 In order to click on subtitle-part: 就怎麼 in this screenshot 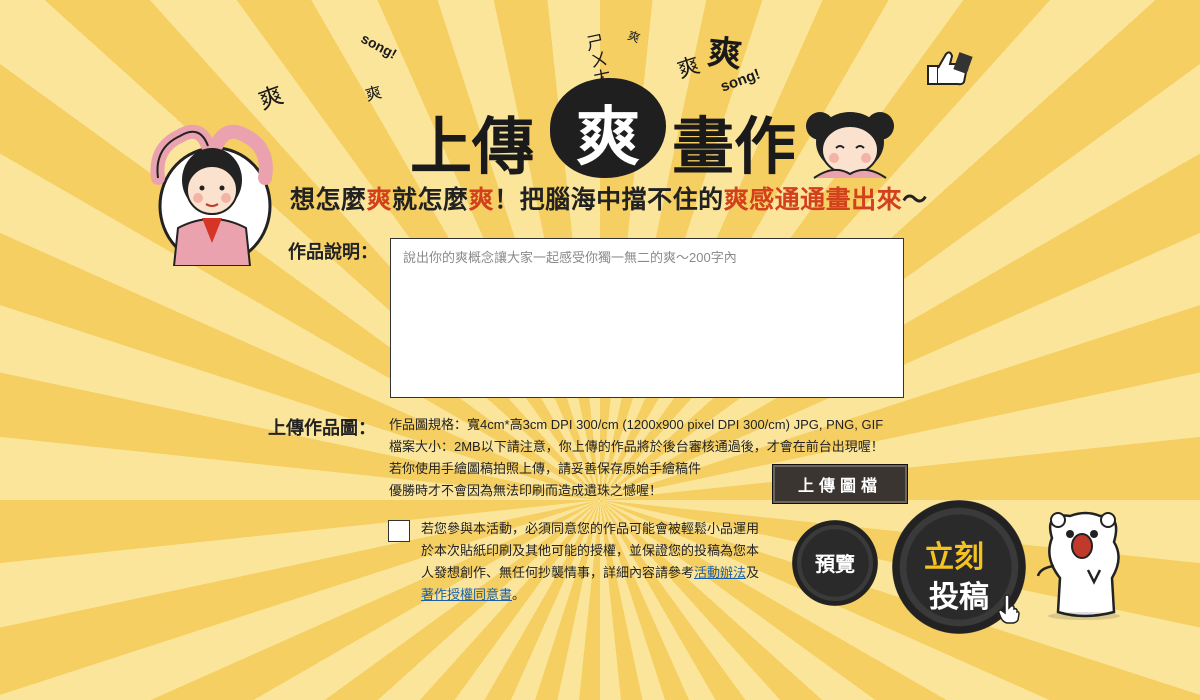, I will do `click(430, 199)`.